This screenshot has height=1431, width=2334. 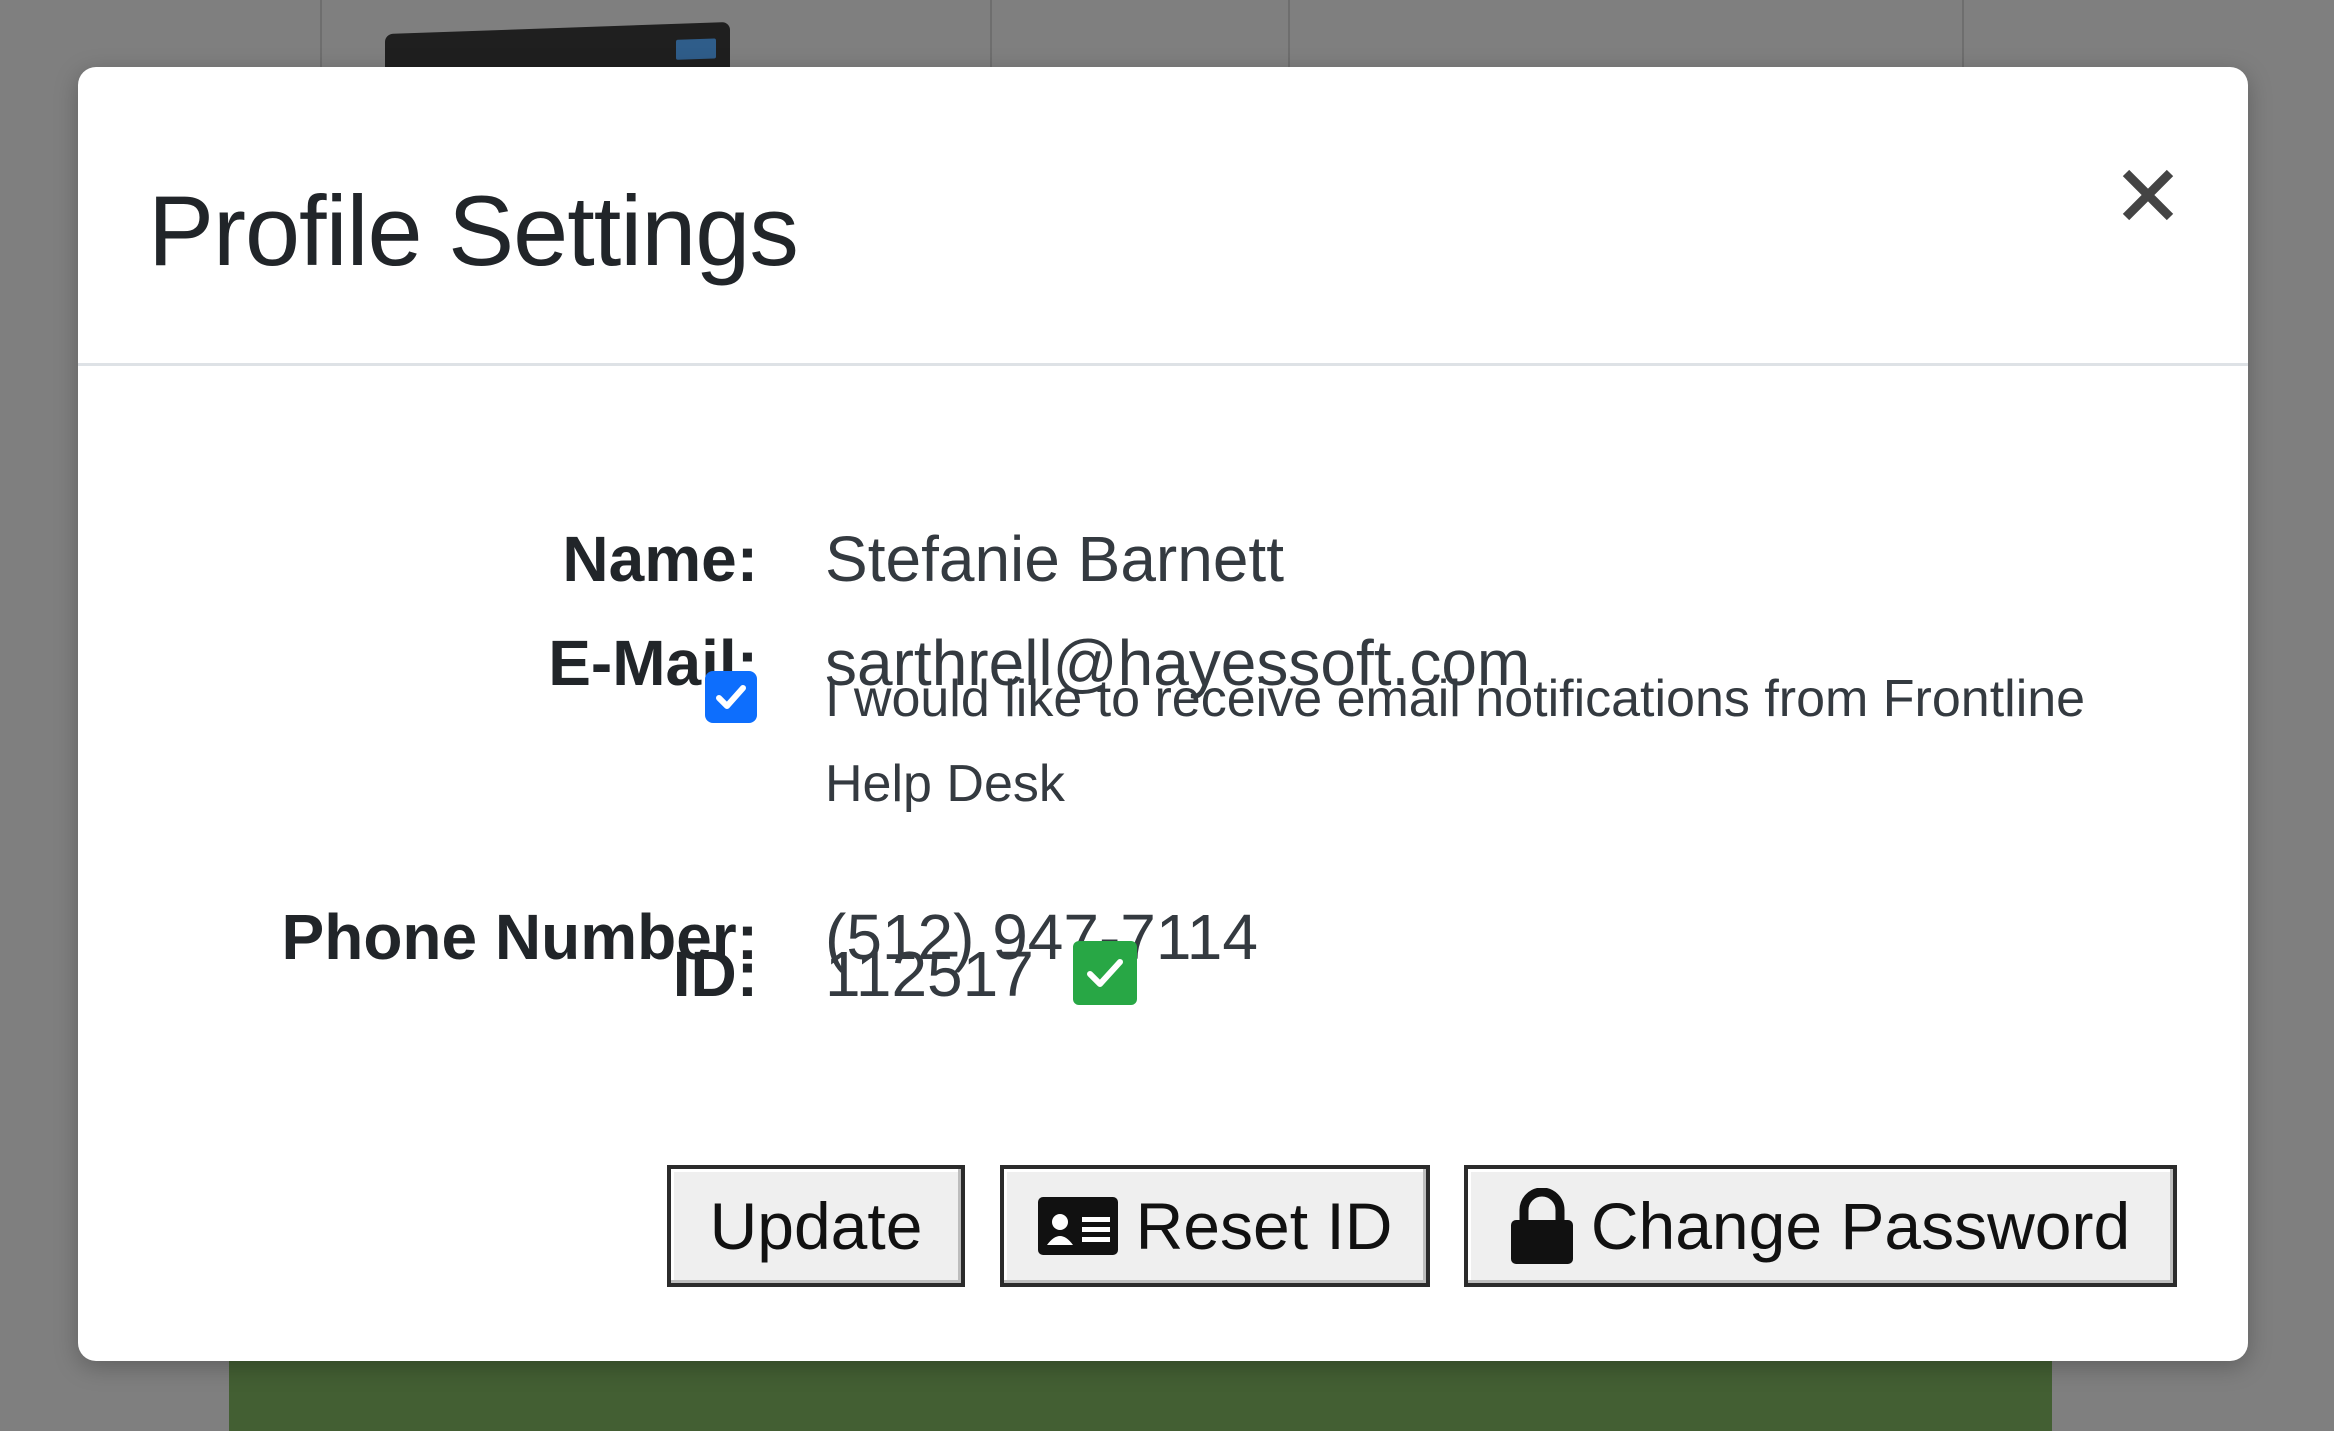 What do you see at coordinates (1264, 1226) in the screenshot?
I see `reset-id-button-label: Reset ID` at bounding box center [1264, 1226].